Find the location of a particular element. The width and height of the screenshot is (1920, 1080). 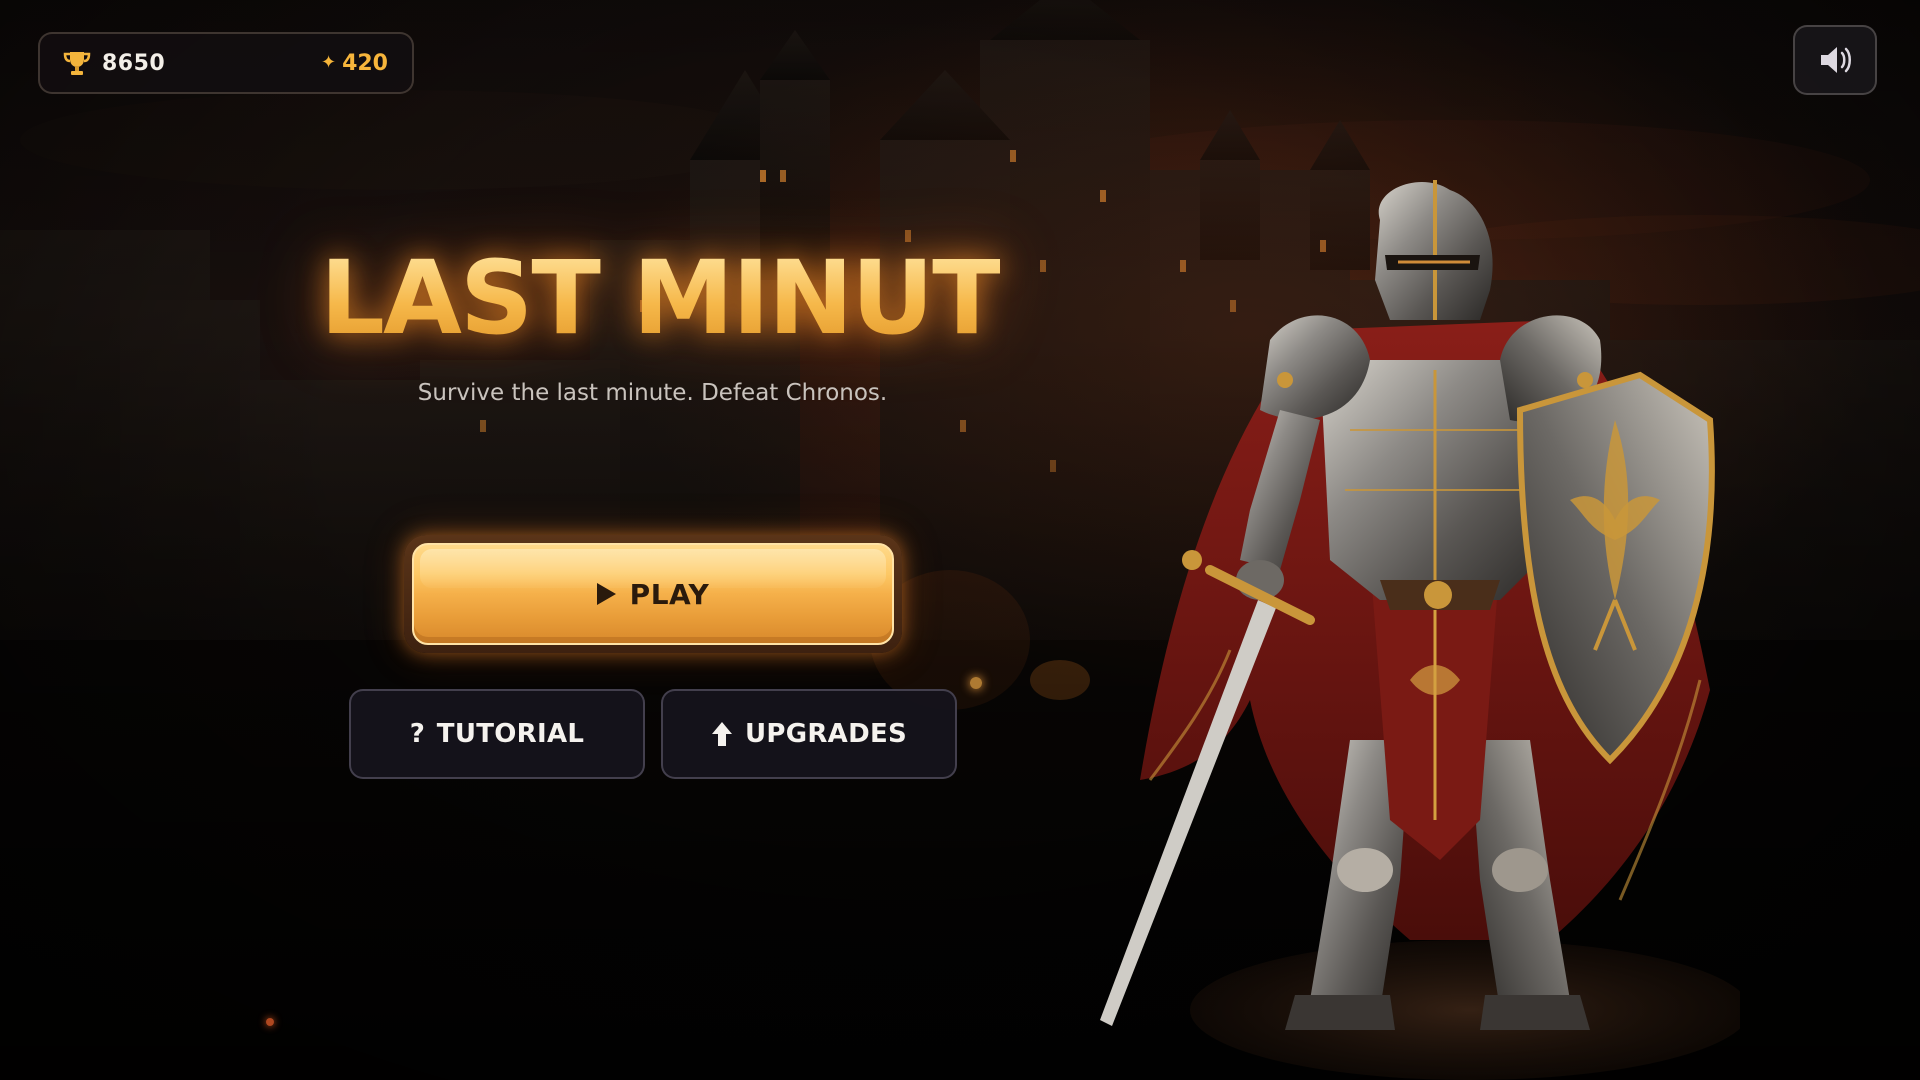

spark-icon: ✦ is located at coordinates (328, 62).